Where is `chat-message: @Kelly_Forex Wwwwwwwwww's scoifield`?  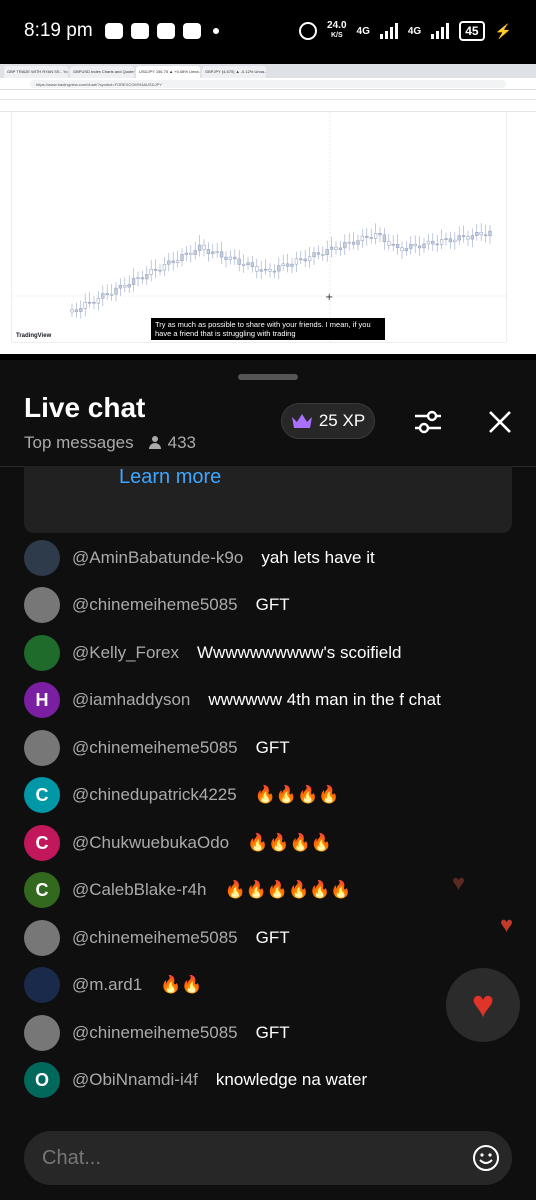 chat-message: @Kelly_Forex Wwwwwwwwww's scoifield is located at coordinates (269, 653).